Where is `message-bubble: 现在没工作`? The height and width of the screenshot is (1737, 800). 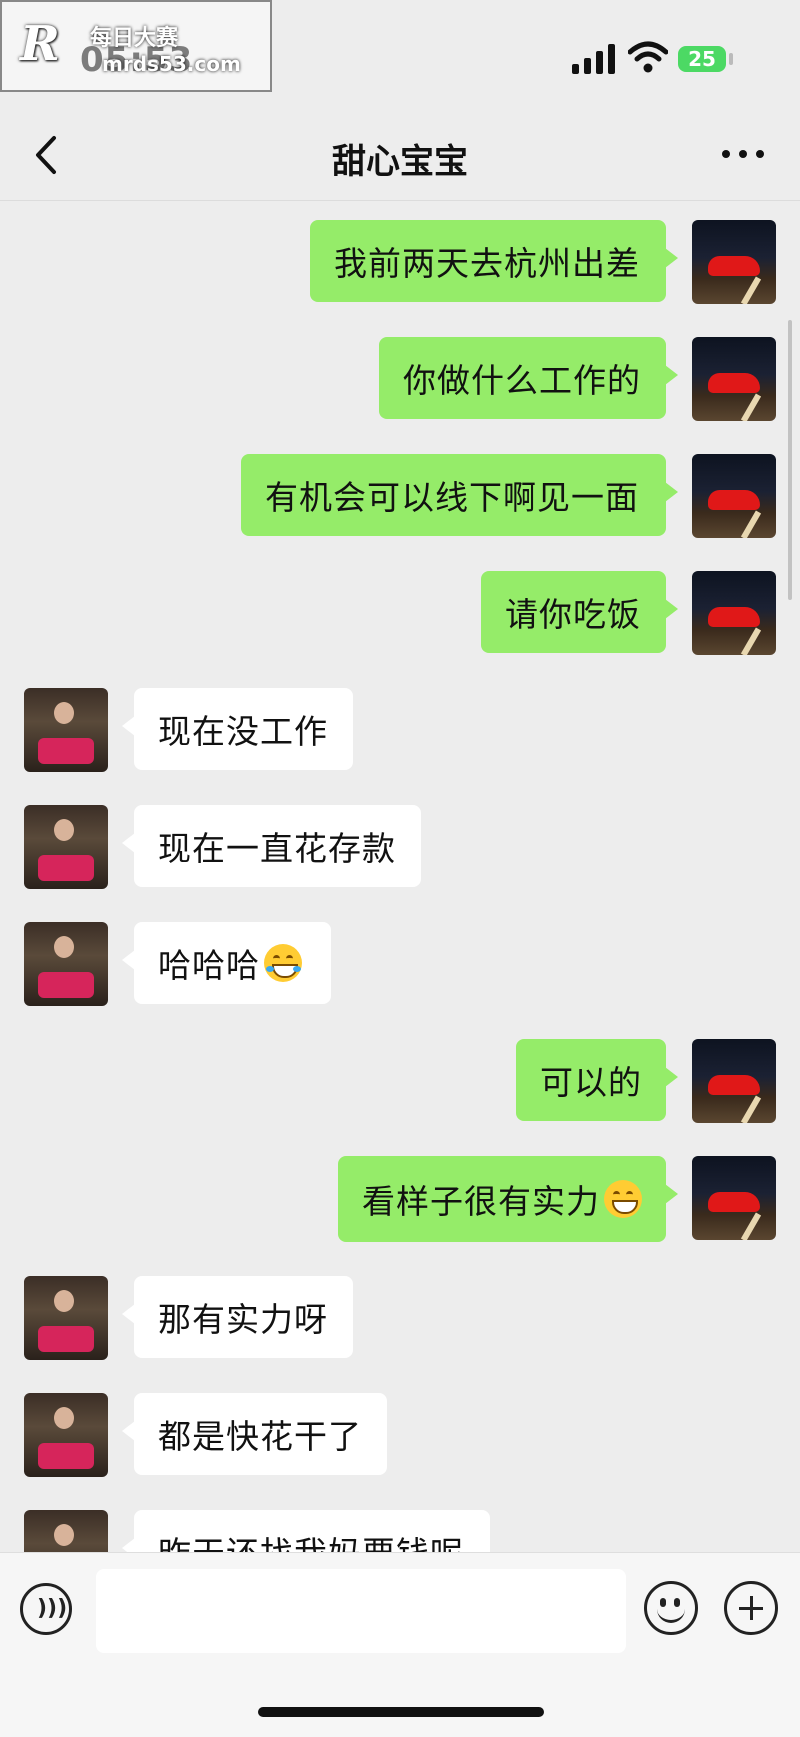
message-bubble: 现在没工作 is located at coordinates (237, 729).